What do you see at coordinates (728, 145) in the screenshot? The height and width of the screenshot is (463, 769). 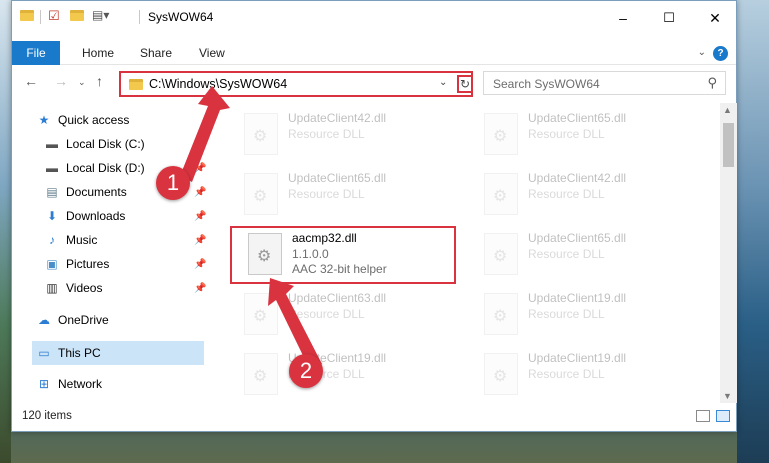 I see `scroll-thumb` at bounding box center [728, 145].